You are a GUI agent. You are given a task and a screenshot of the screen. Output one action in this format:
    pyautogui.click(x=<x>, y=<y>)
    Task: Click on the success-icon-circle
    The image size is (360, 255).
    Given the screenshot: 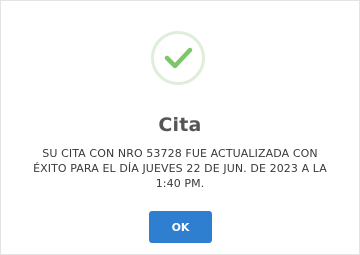 What is the action you would take?
    pyautogui.click(x=178, y=58)
    